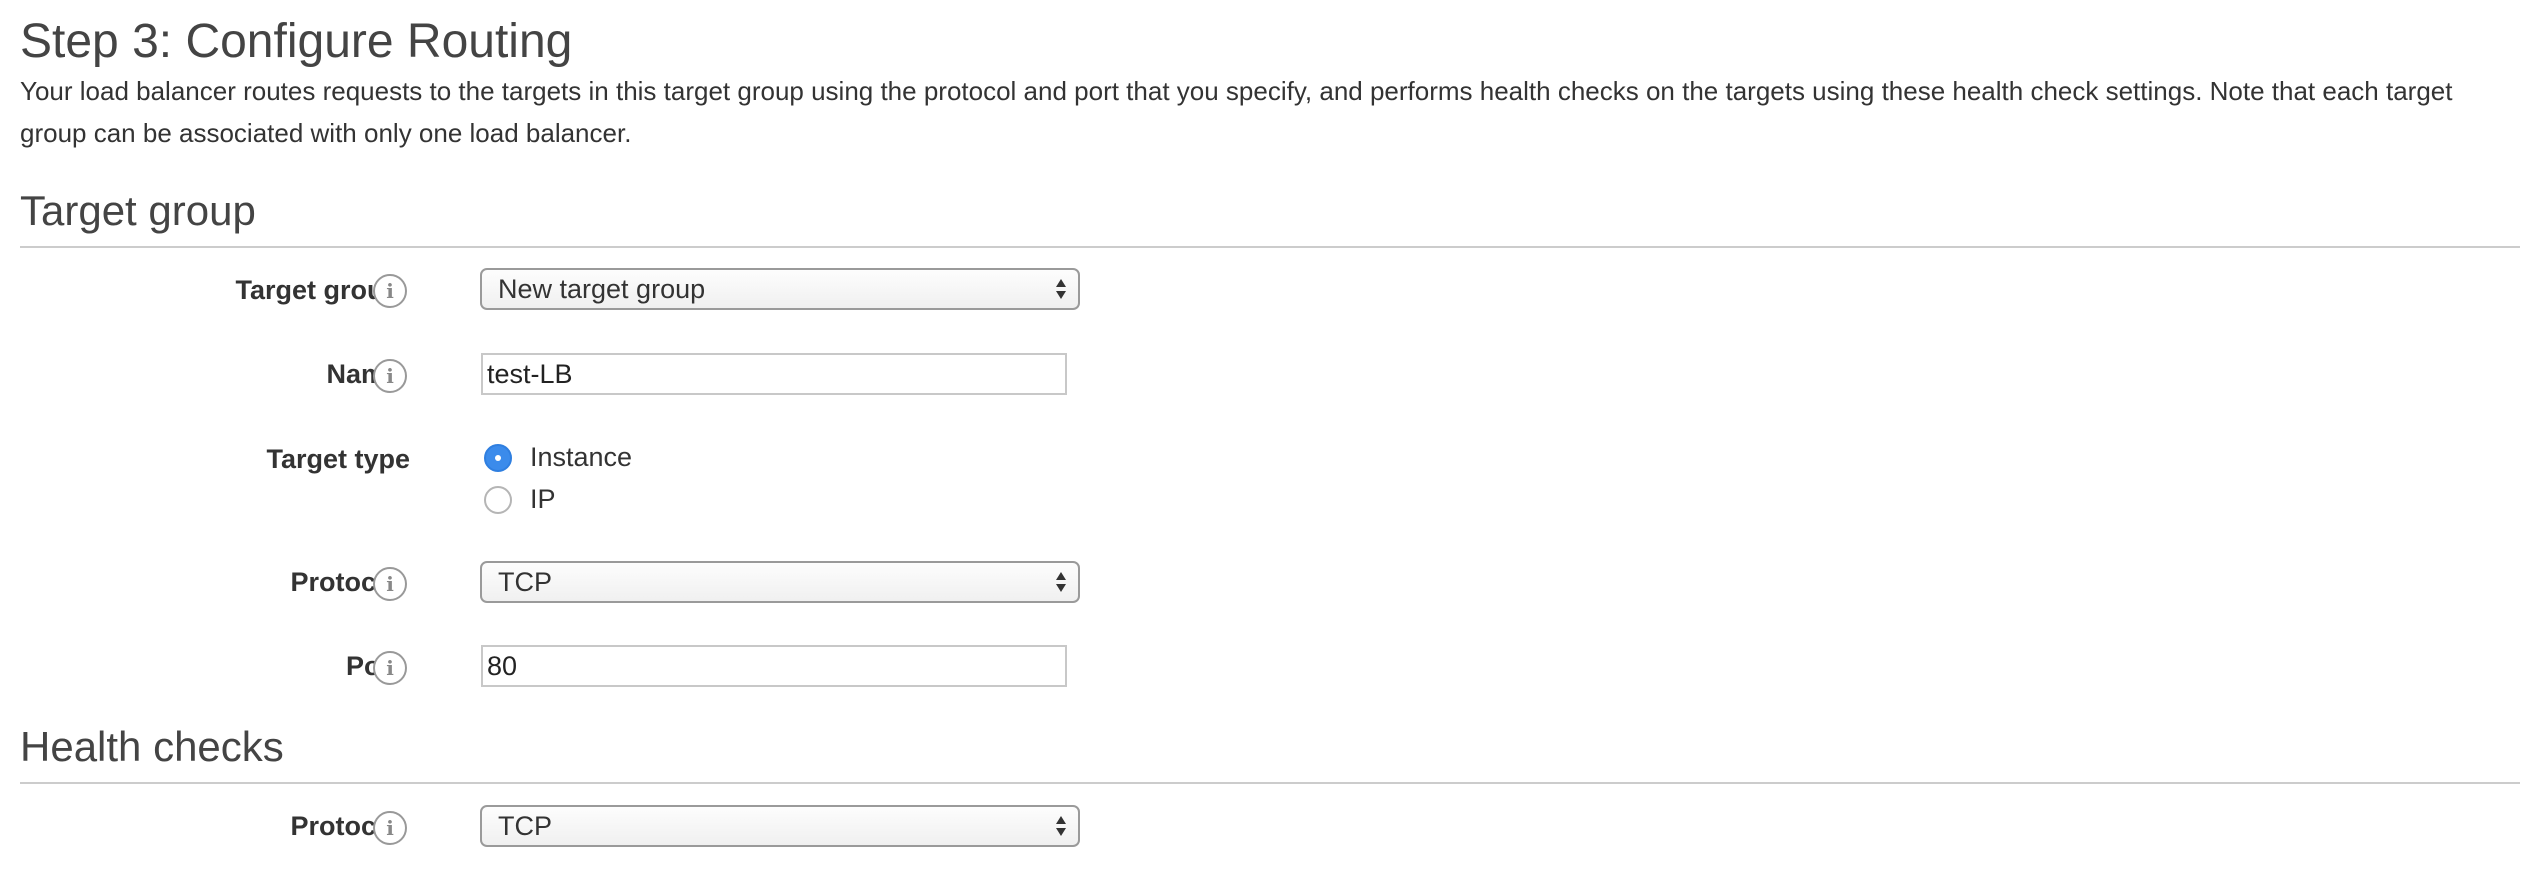 This screenshot has height=880, width=2522. I want to click on section-title-health-checks: Health checks, so click(152, 746).